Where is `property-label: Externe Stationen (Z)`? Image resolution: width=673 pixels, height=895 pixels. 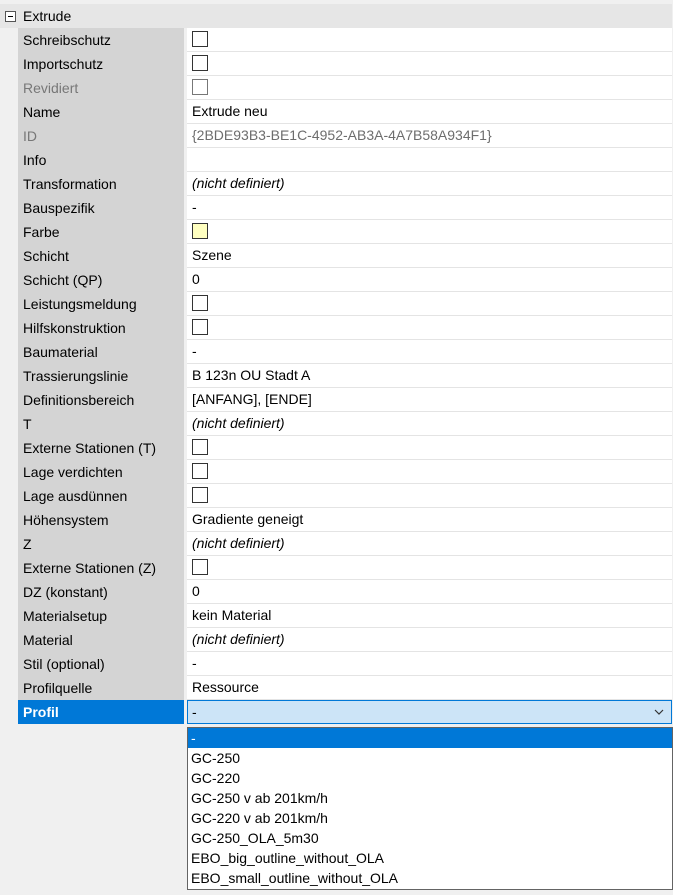
property-label: Externe Stationen (Z) is located at coordinates (101, 568).